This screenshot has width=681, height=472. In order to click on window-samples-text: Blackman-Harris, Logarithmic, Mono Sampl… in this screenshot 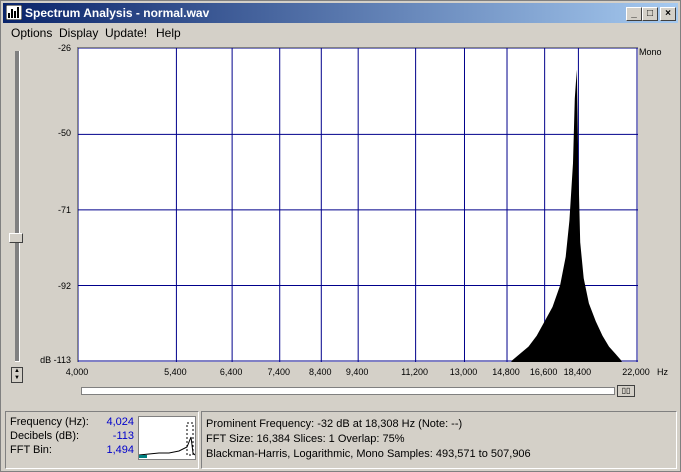, I will do `click(368, 454)`.